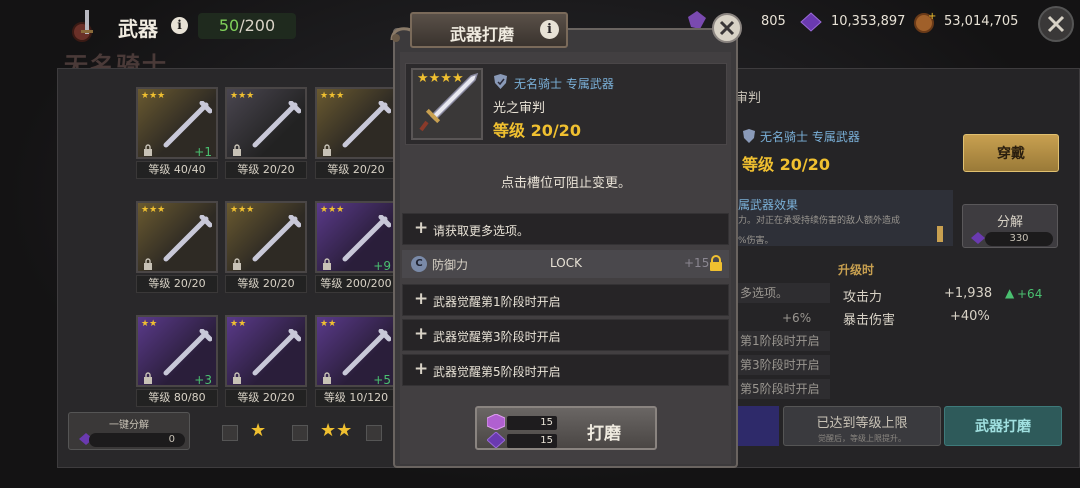  I want to click on weapon-slot: ★★★ +1 等级 40/40, so click(177, 133).